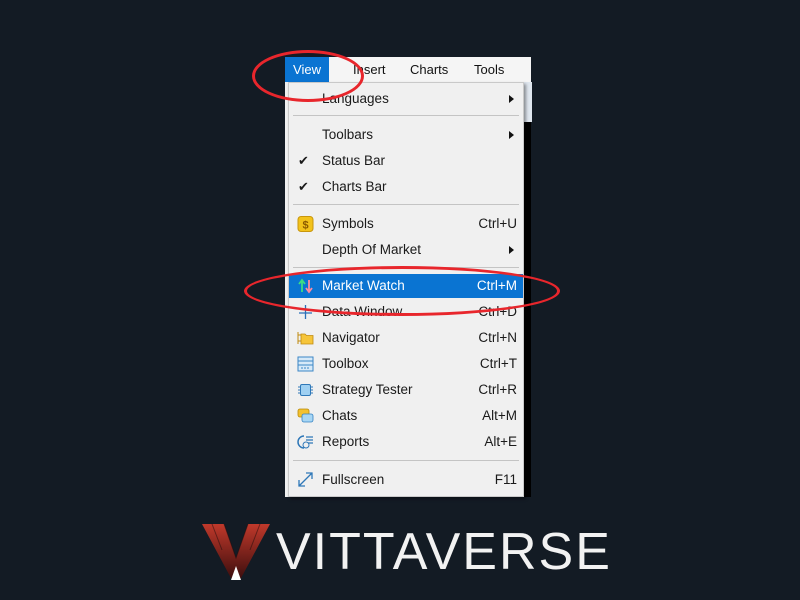 Image resolution: width=800 pixels, height=600 pixels. Describe the element at coordinates (406, 286) in the screenshot. I see `menu-item-market-watch: Market Watch Ctrl+M` at that location.